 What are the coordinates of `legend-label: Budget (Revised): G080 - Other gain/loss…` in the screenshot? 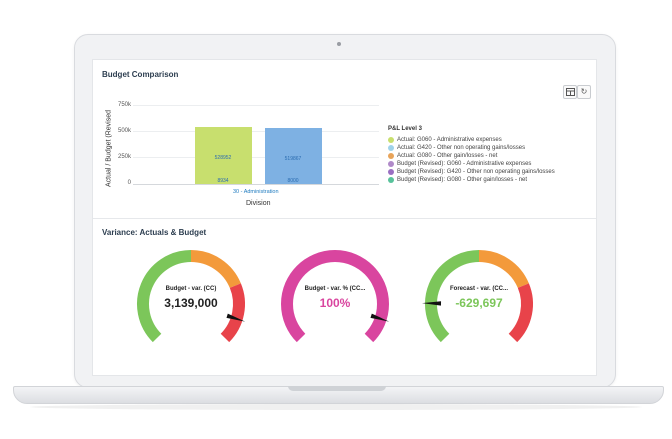 It's located at (462, 180).